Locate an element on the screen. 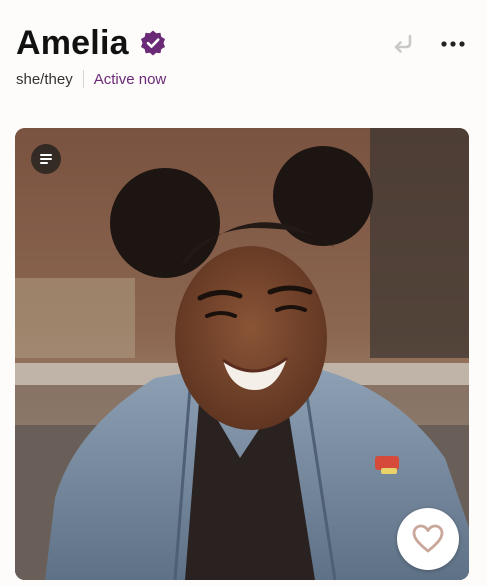 This screenshot has width=487, height=586. undo-arrow-icon is located at coordinates (403, 44).